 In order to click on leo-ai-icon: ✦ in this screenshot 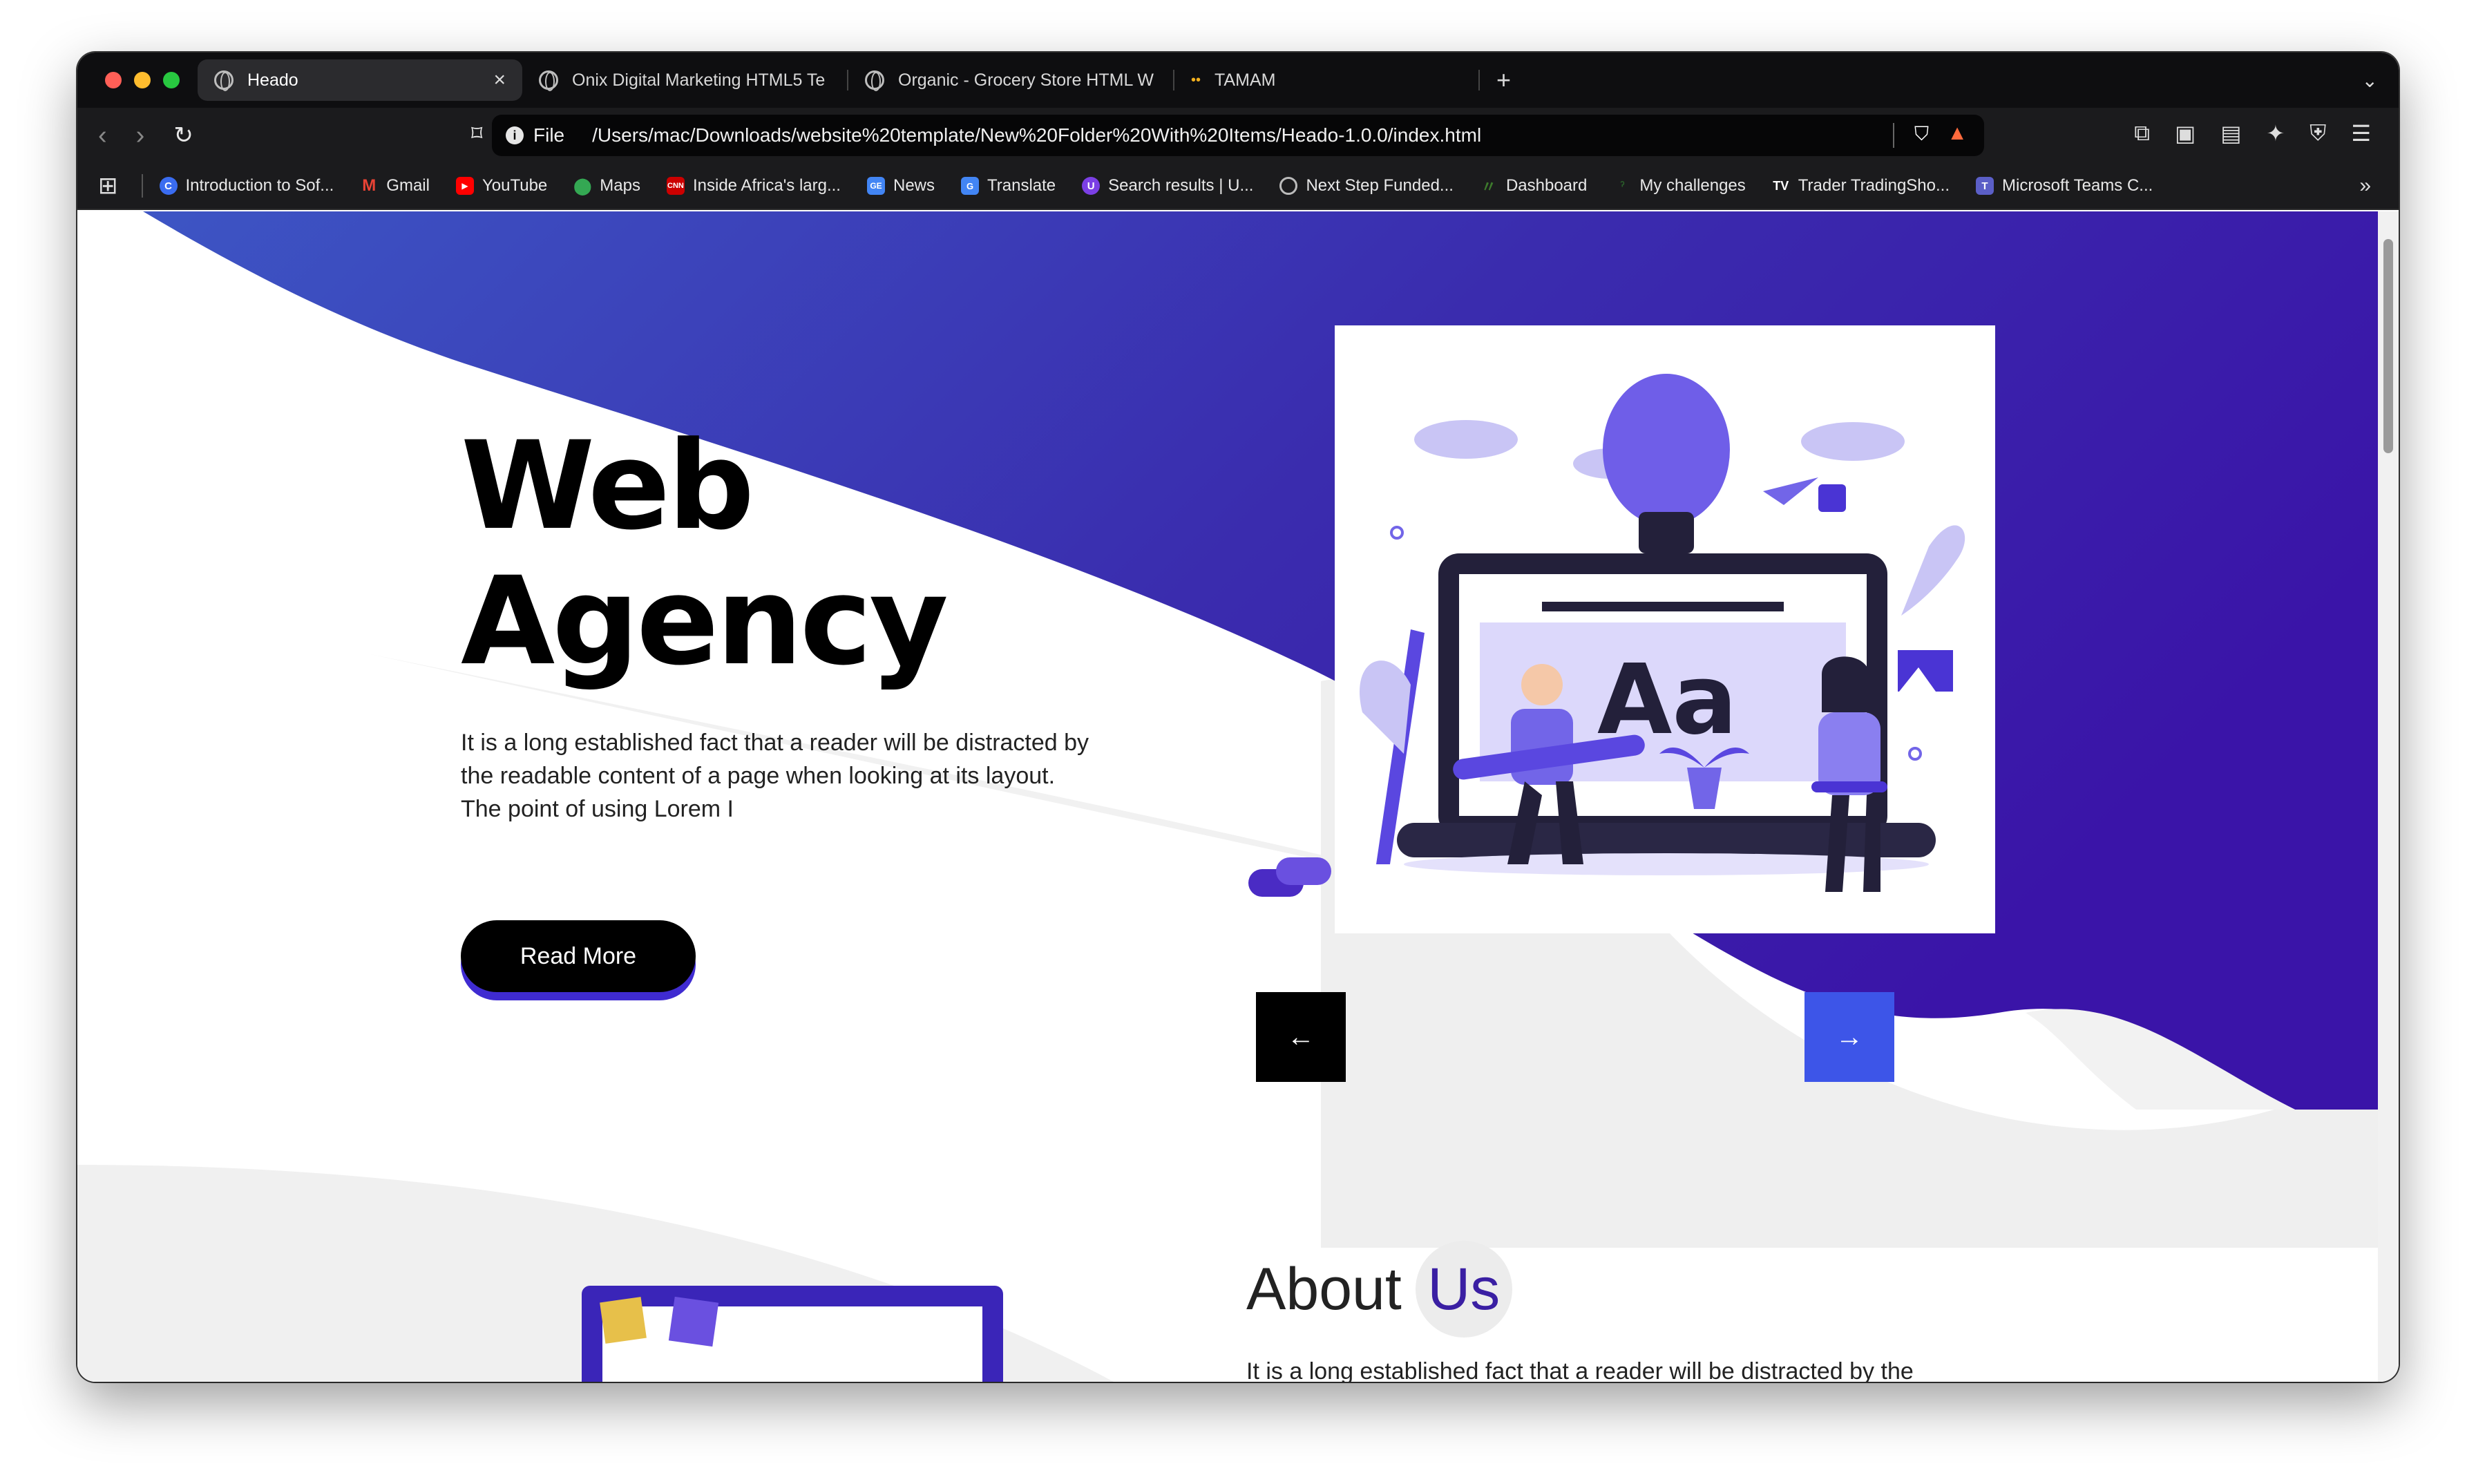, I will do `click(2275, 133)`.